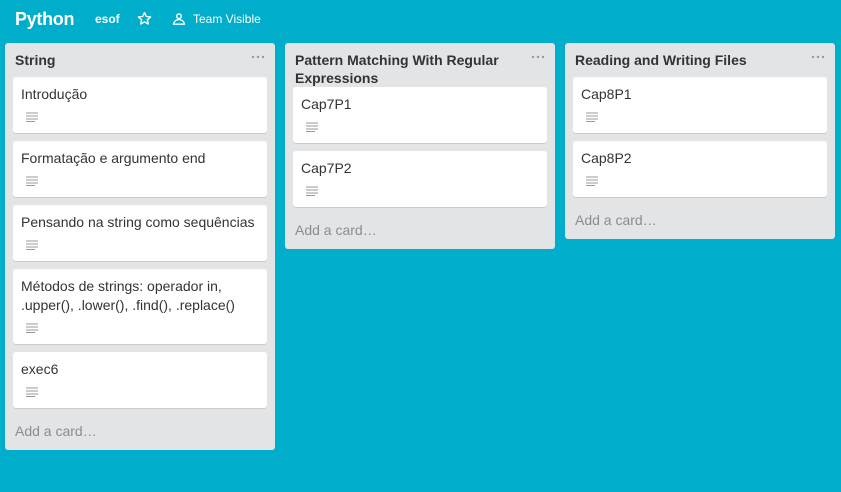 The width and height of the screenshot is (841, 492). I want to click on list-title: Reading and Writing Files, so click(687, 60).